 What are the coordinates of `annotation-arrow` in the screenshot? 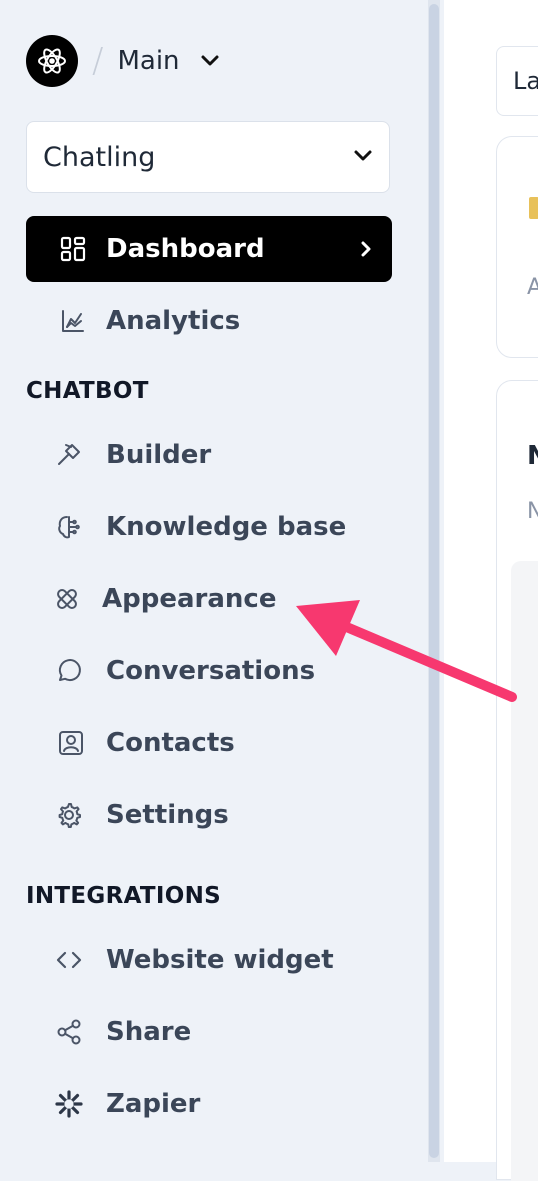 It's located at (406, 651).